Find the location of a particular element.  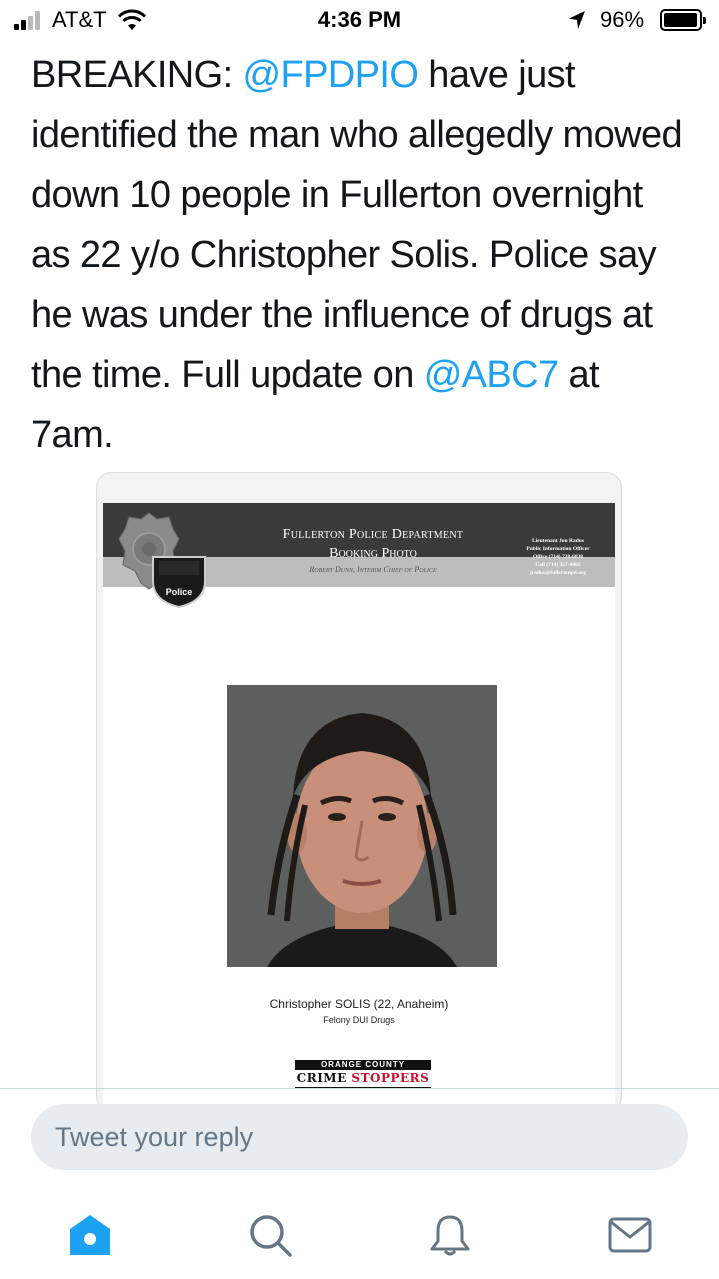

tab-notifications is located at coordinates (450, 1235).